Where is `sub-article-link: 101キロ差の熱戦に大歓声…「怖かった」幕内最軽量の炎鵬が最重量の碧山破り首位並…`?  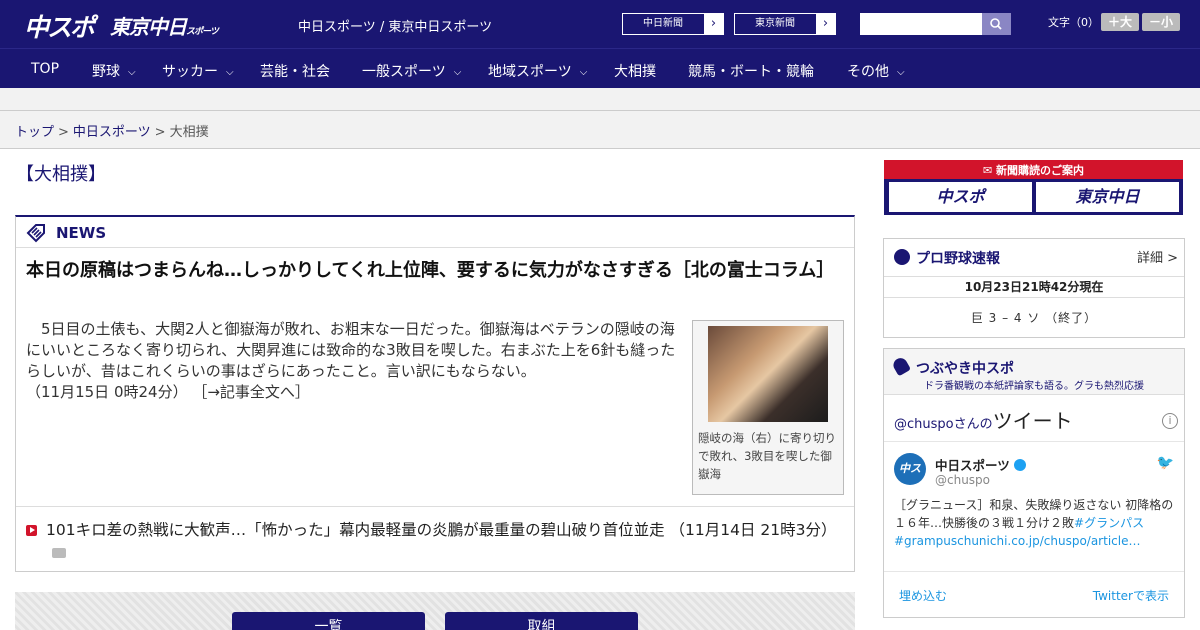 sub-article-link: 101キロ差の熱戦に大歓声…「怖かった」幕内最軽量の炎鵬が最重量の碧山破り首位並… is located at coordinates (433, 541).